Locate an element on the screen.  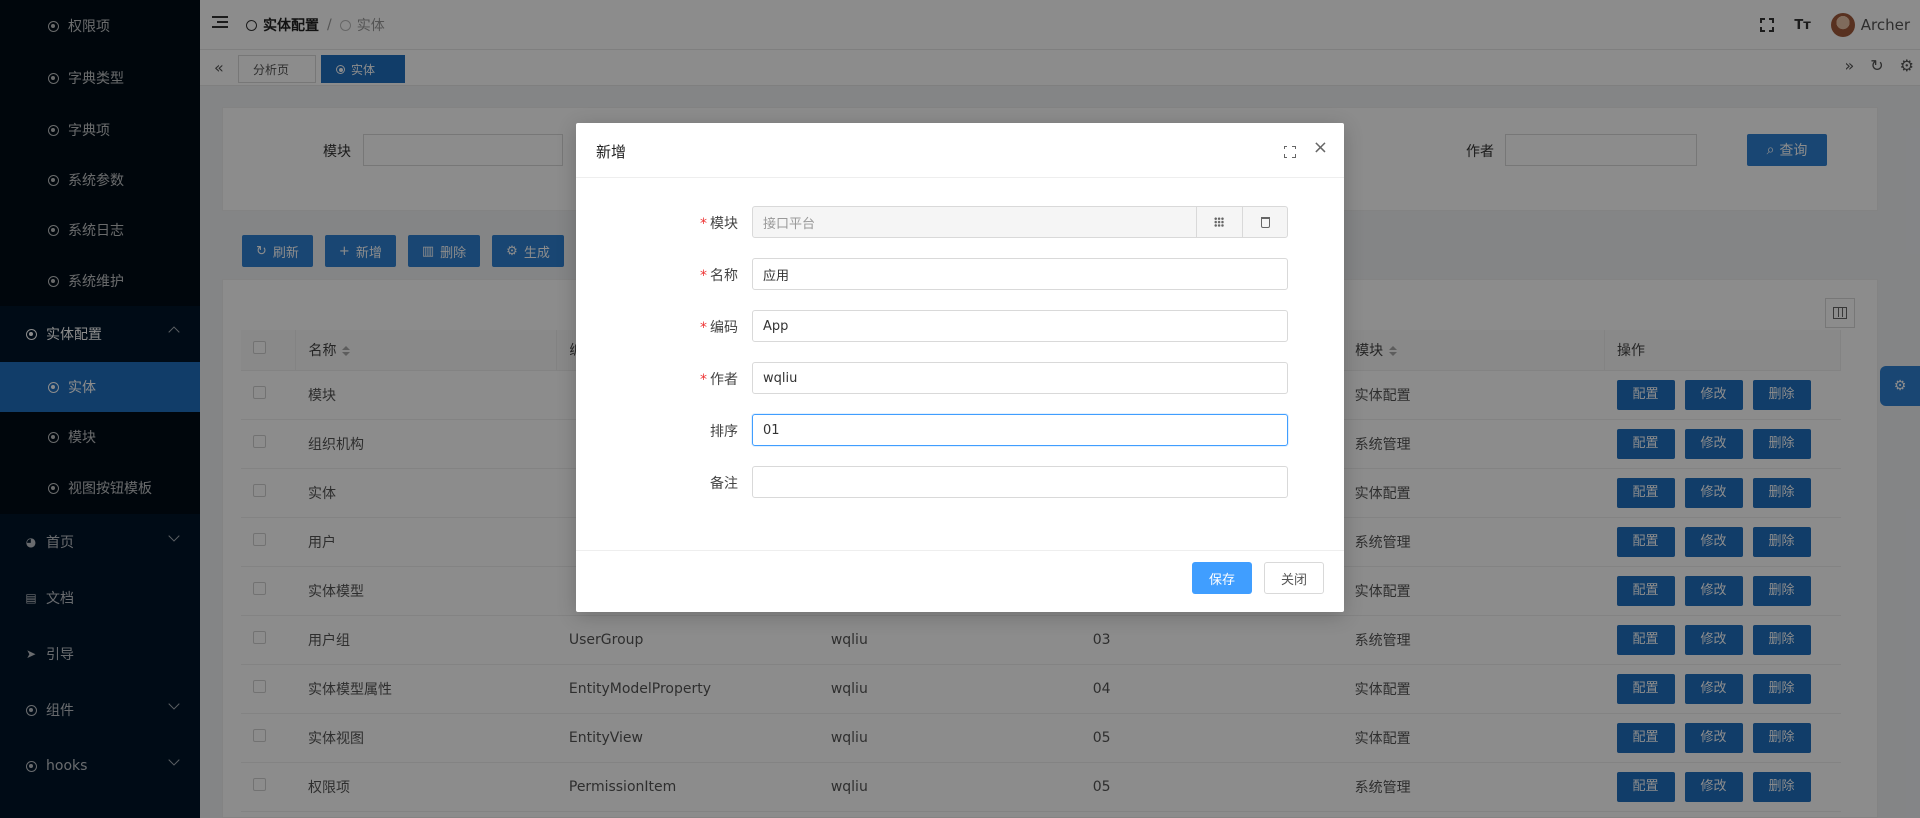
field-label-text: 排序 is located at coordinates (724, 432).